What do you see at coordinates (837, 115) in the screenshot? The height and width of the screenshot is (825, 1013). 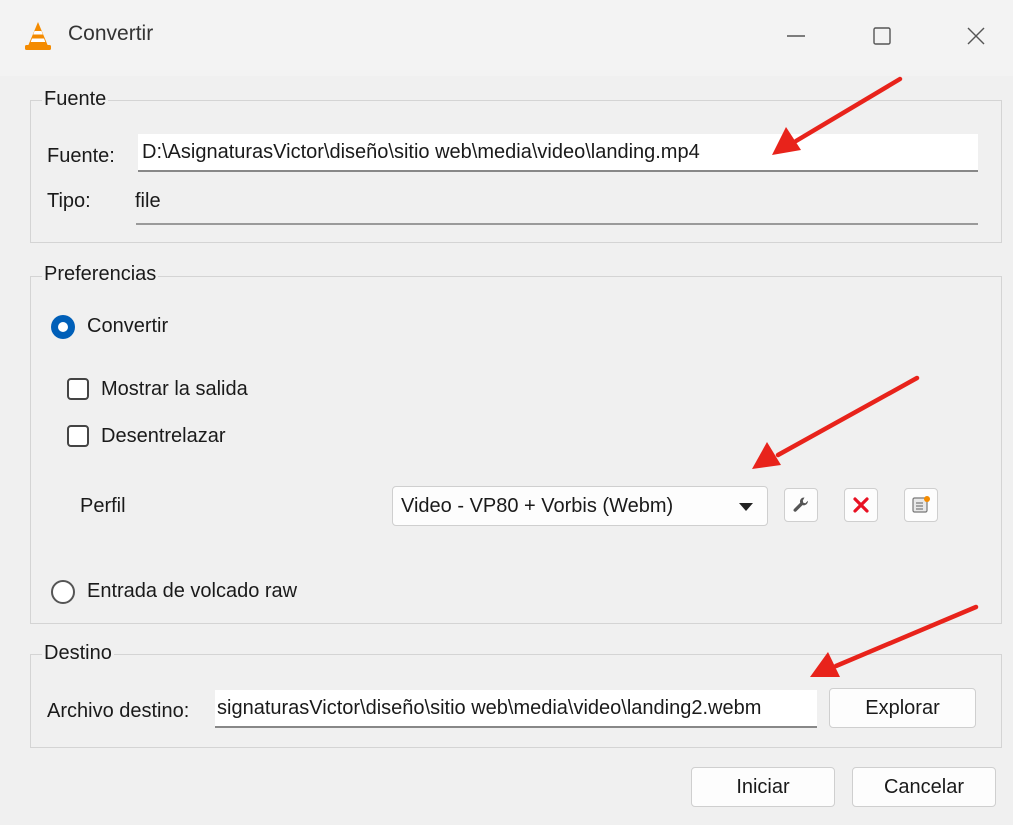 I see `annotation-arrow-source` at bounding box center [837, 115].